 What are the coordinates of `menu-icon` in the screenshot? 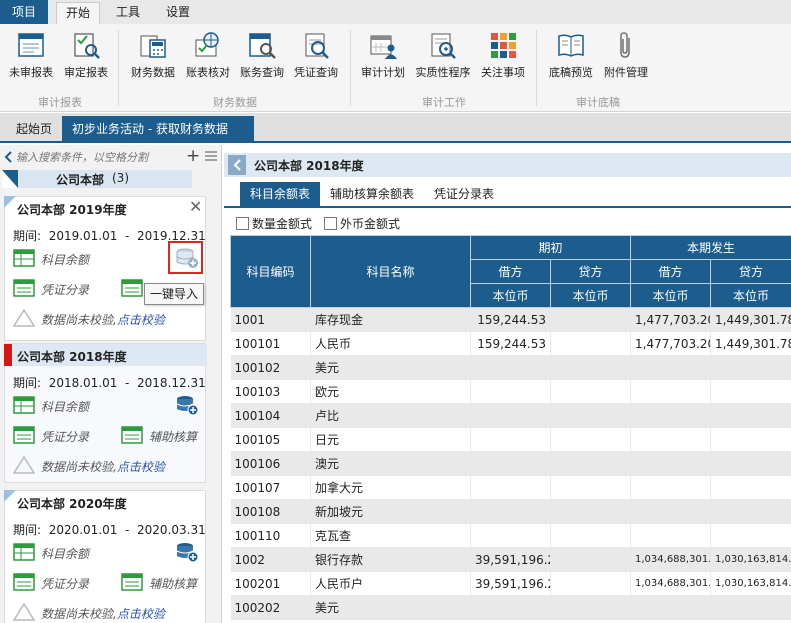 It's located at (211, 156).